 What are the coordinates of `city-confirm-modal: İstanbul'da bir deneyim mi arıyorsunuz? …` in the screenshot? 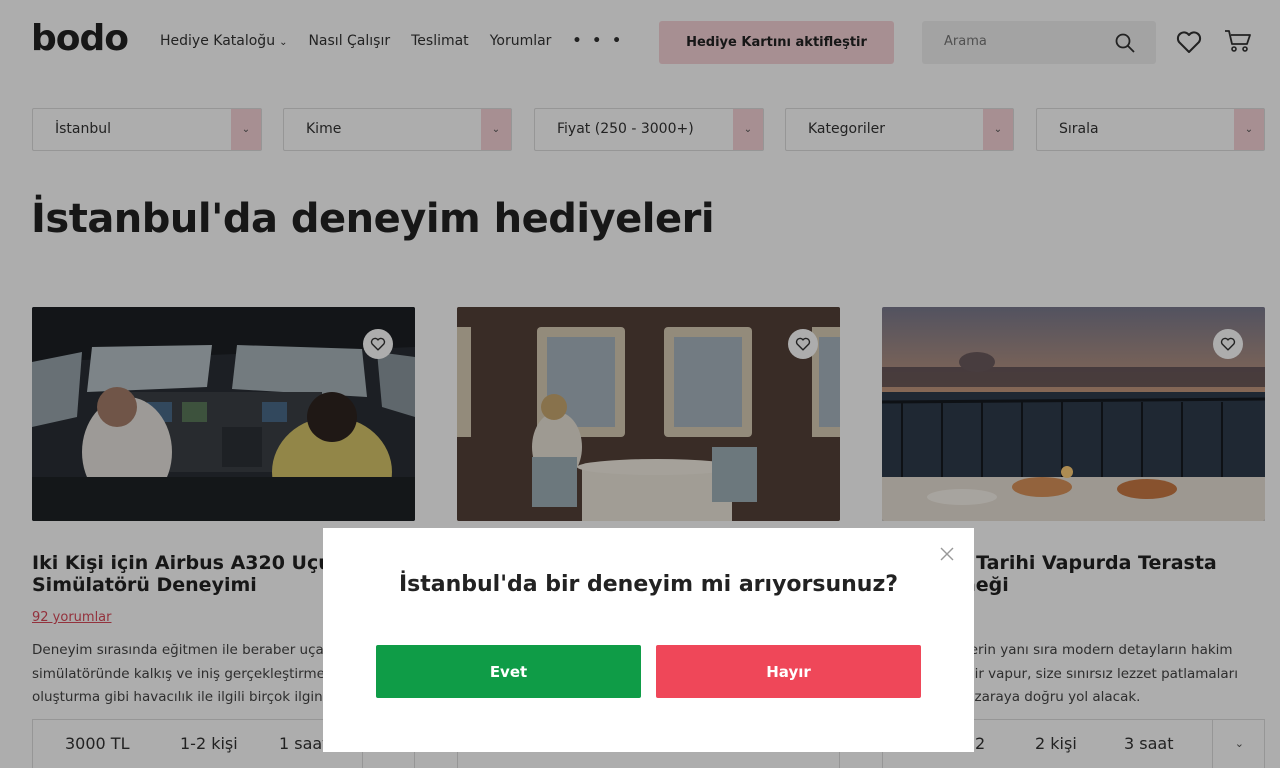 It's located at (648, 640).